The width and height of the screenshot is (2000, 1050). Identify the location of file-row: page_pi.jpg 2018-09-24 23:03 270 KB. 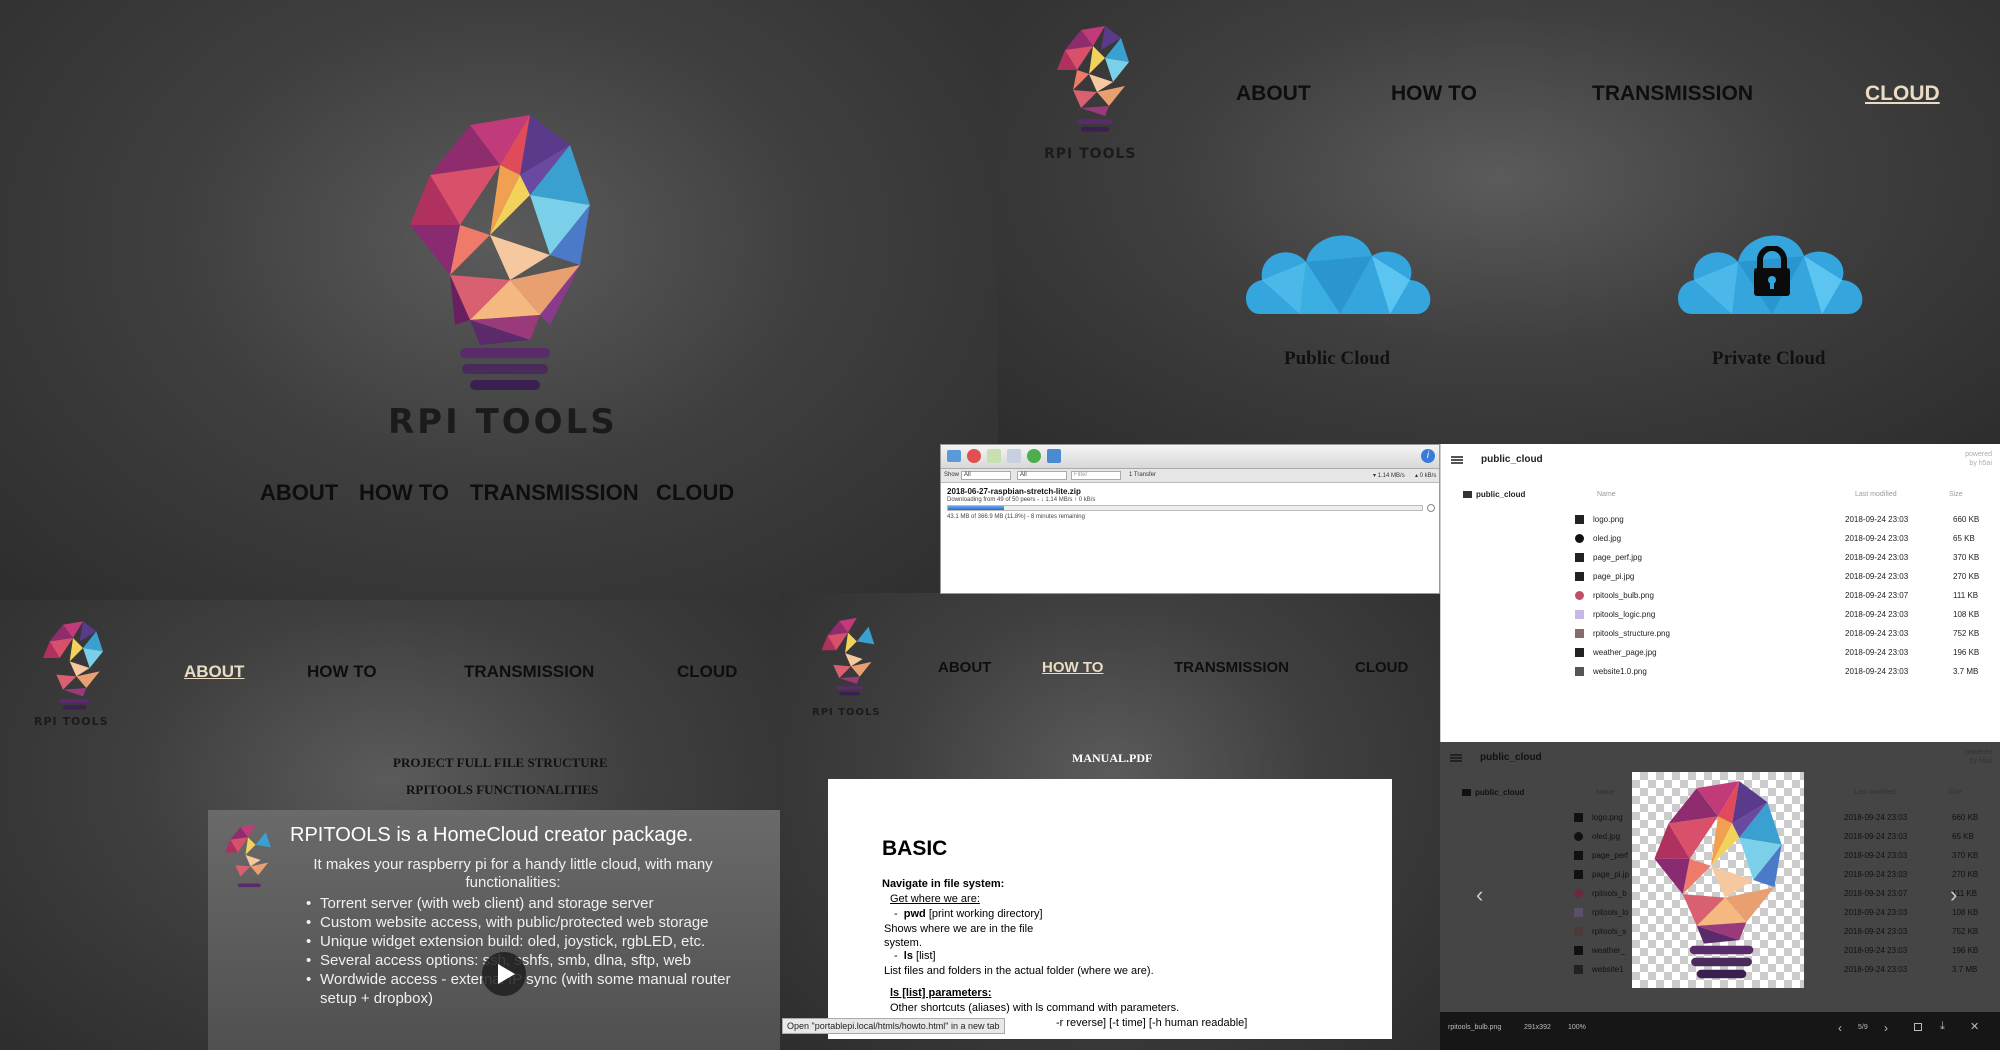
(1776, 578).